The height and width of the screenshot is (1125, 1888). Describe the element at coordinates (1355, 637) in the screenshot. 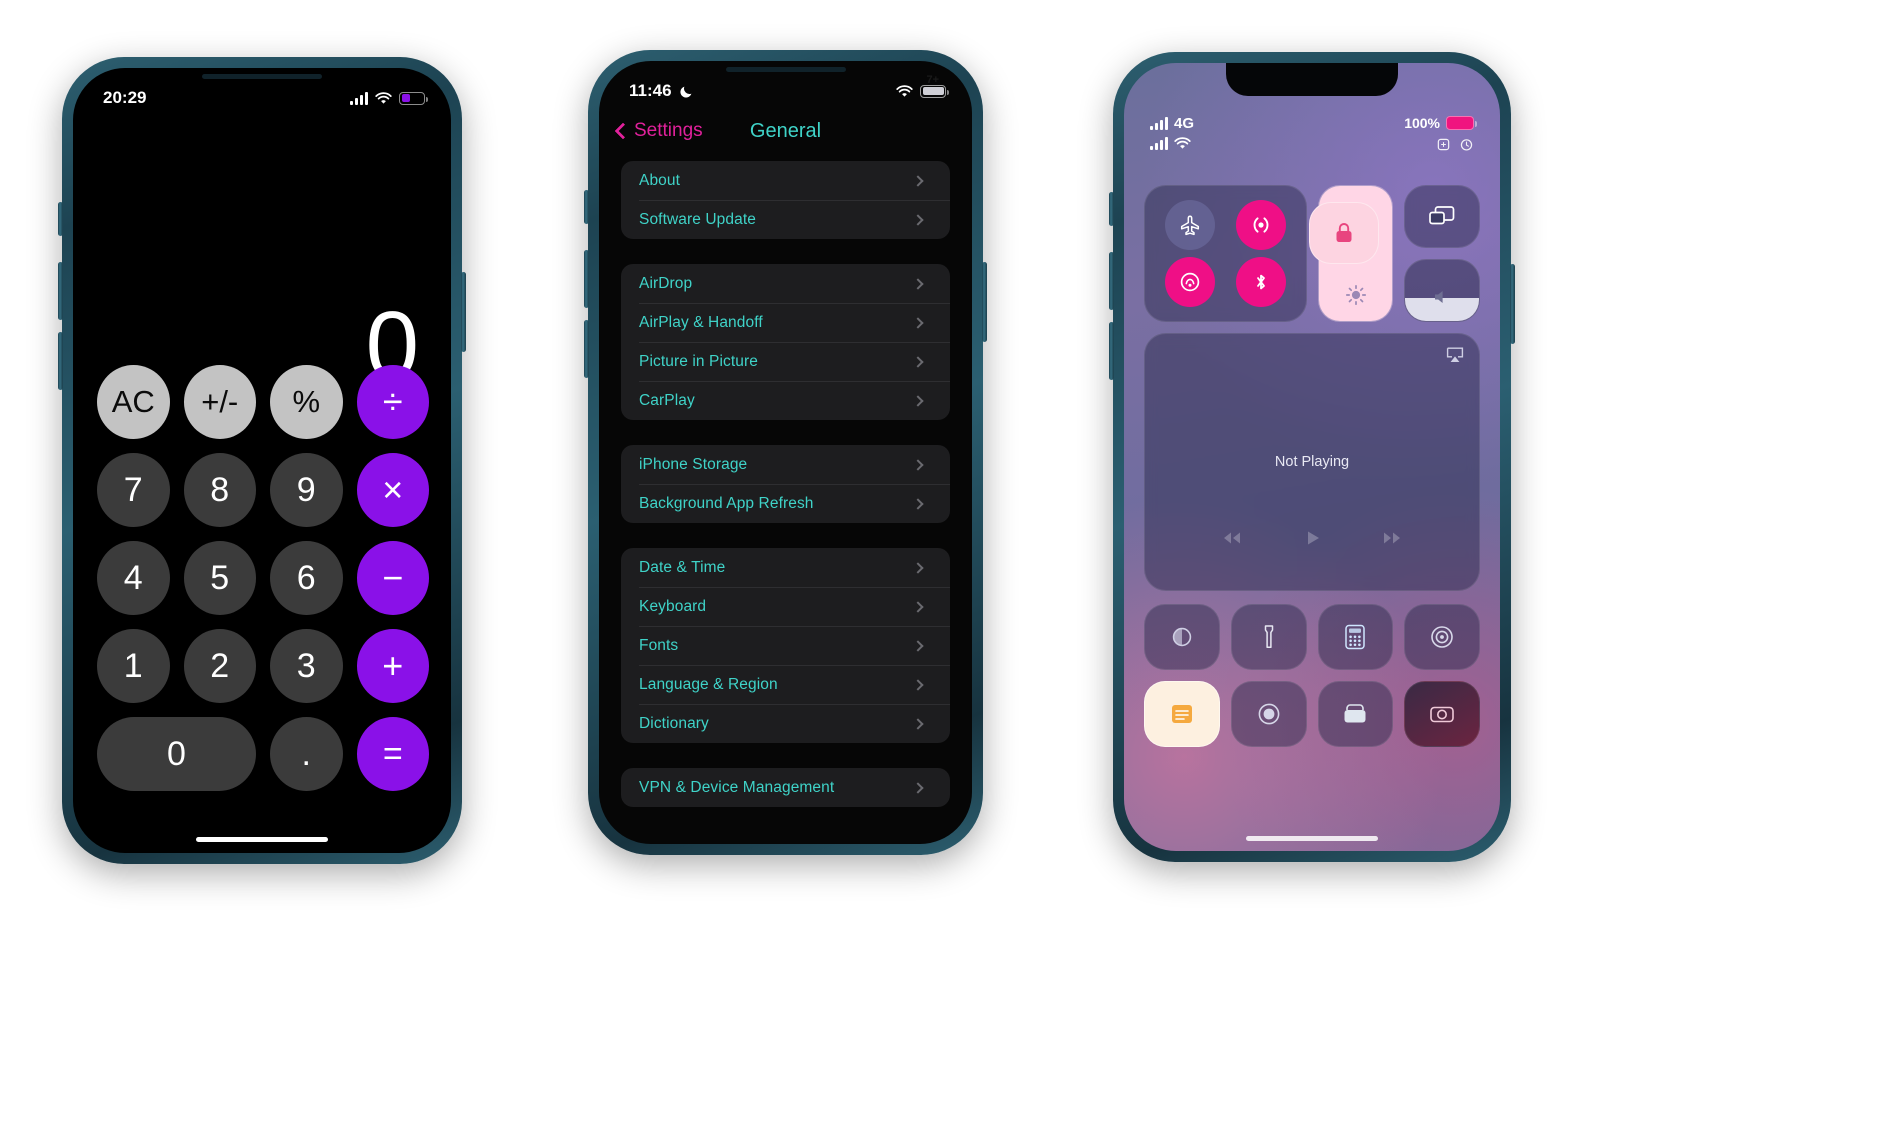

I see `calculator-shortcut` at that location.